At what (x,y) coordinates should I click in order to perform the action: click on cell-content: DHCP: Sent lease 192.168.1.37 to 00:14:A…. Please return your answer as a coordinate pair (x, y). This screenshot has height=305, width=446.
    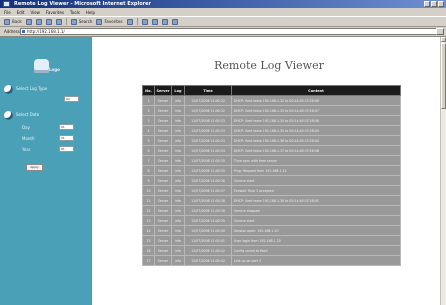
    Looking at the image, I should click on (316, 150).